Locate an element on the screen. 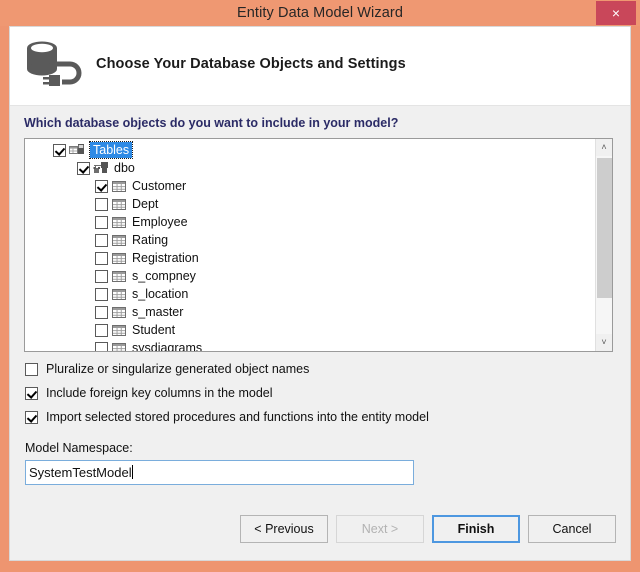 Image resolution: width=640 pixels, height=572 pixels. finish-button: Finish is located at coordinates (476, 529).